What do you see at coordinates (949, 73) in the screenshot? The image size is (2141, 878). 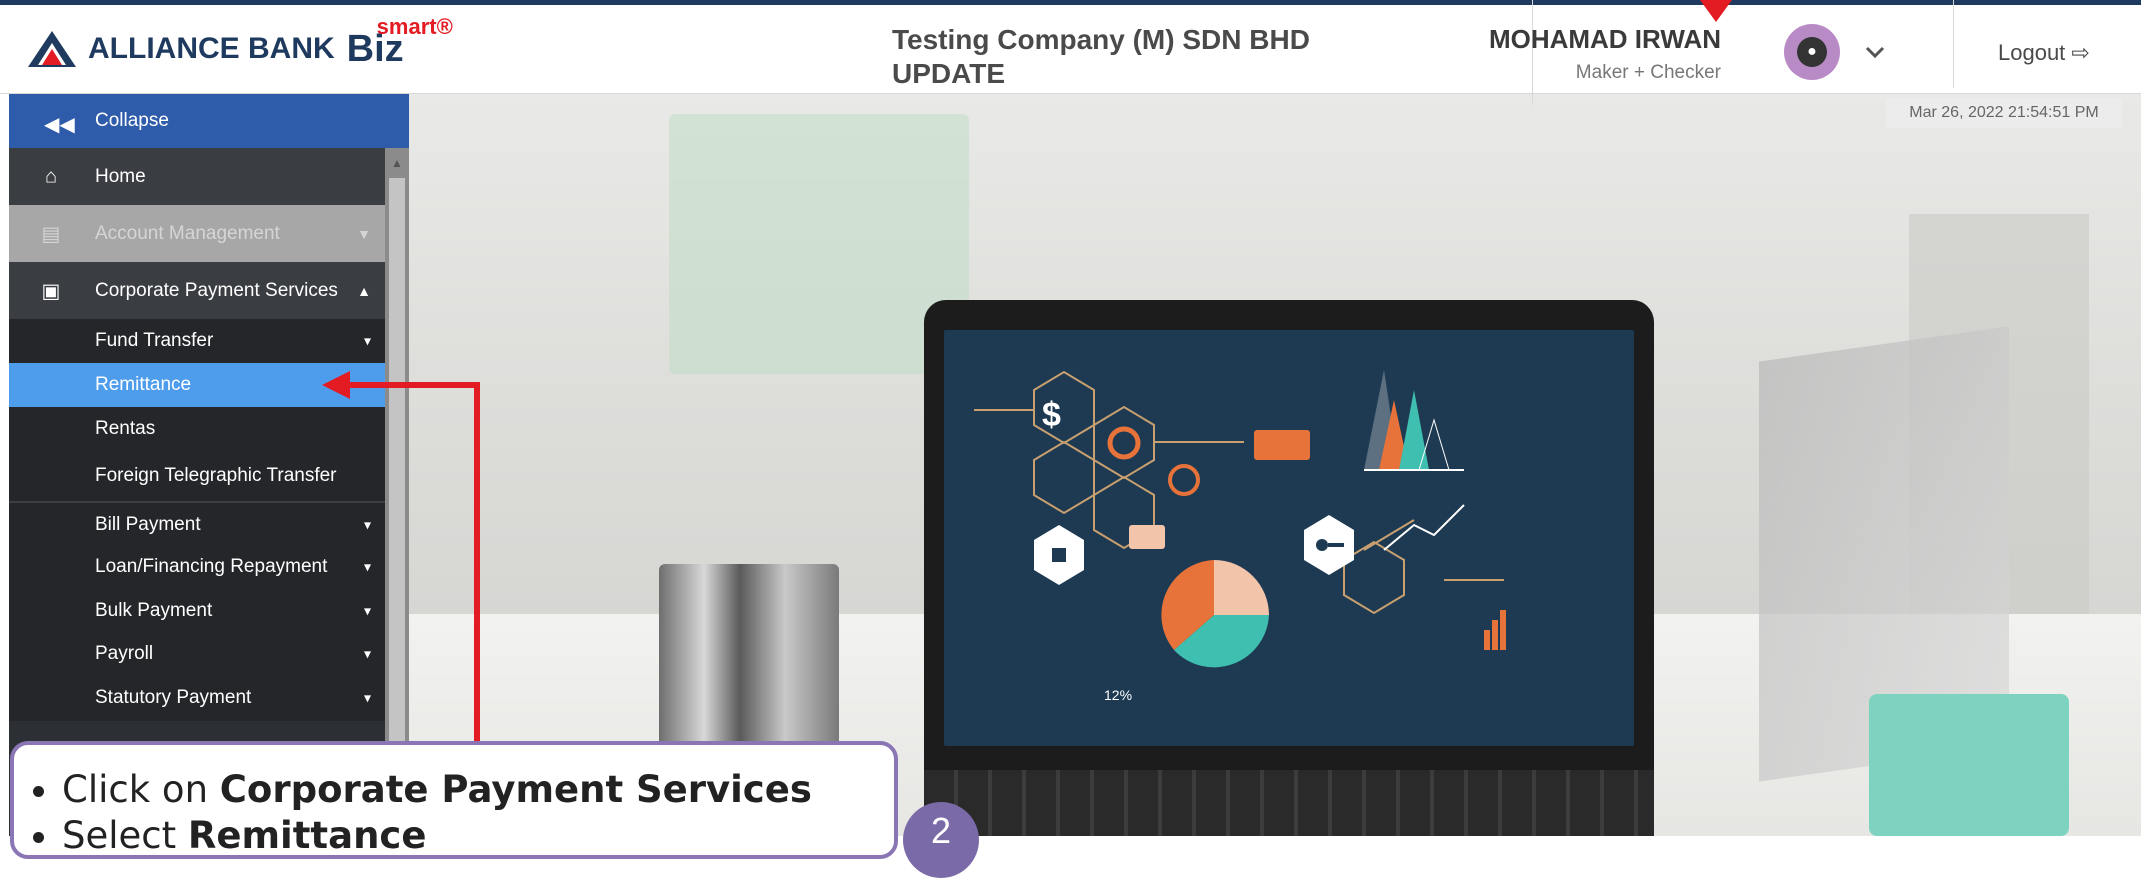 I see `company-name-line2: UPDATE` at bounding box center [949, 73].